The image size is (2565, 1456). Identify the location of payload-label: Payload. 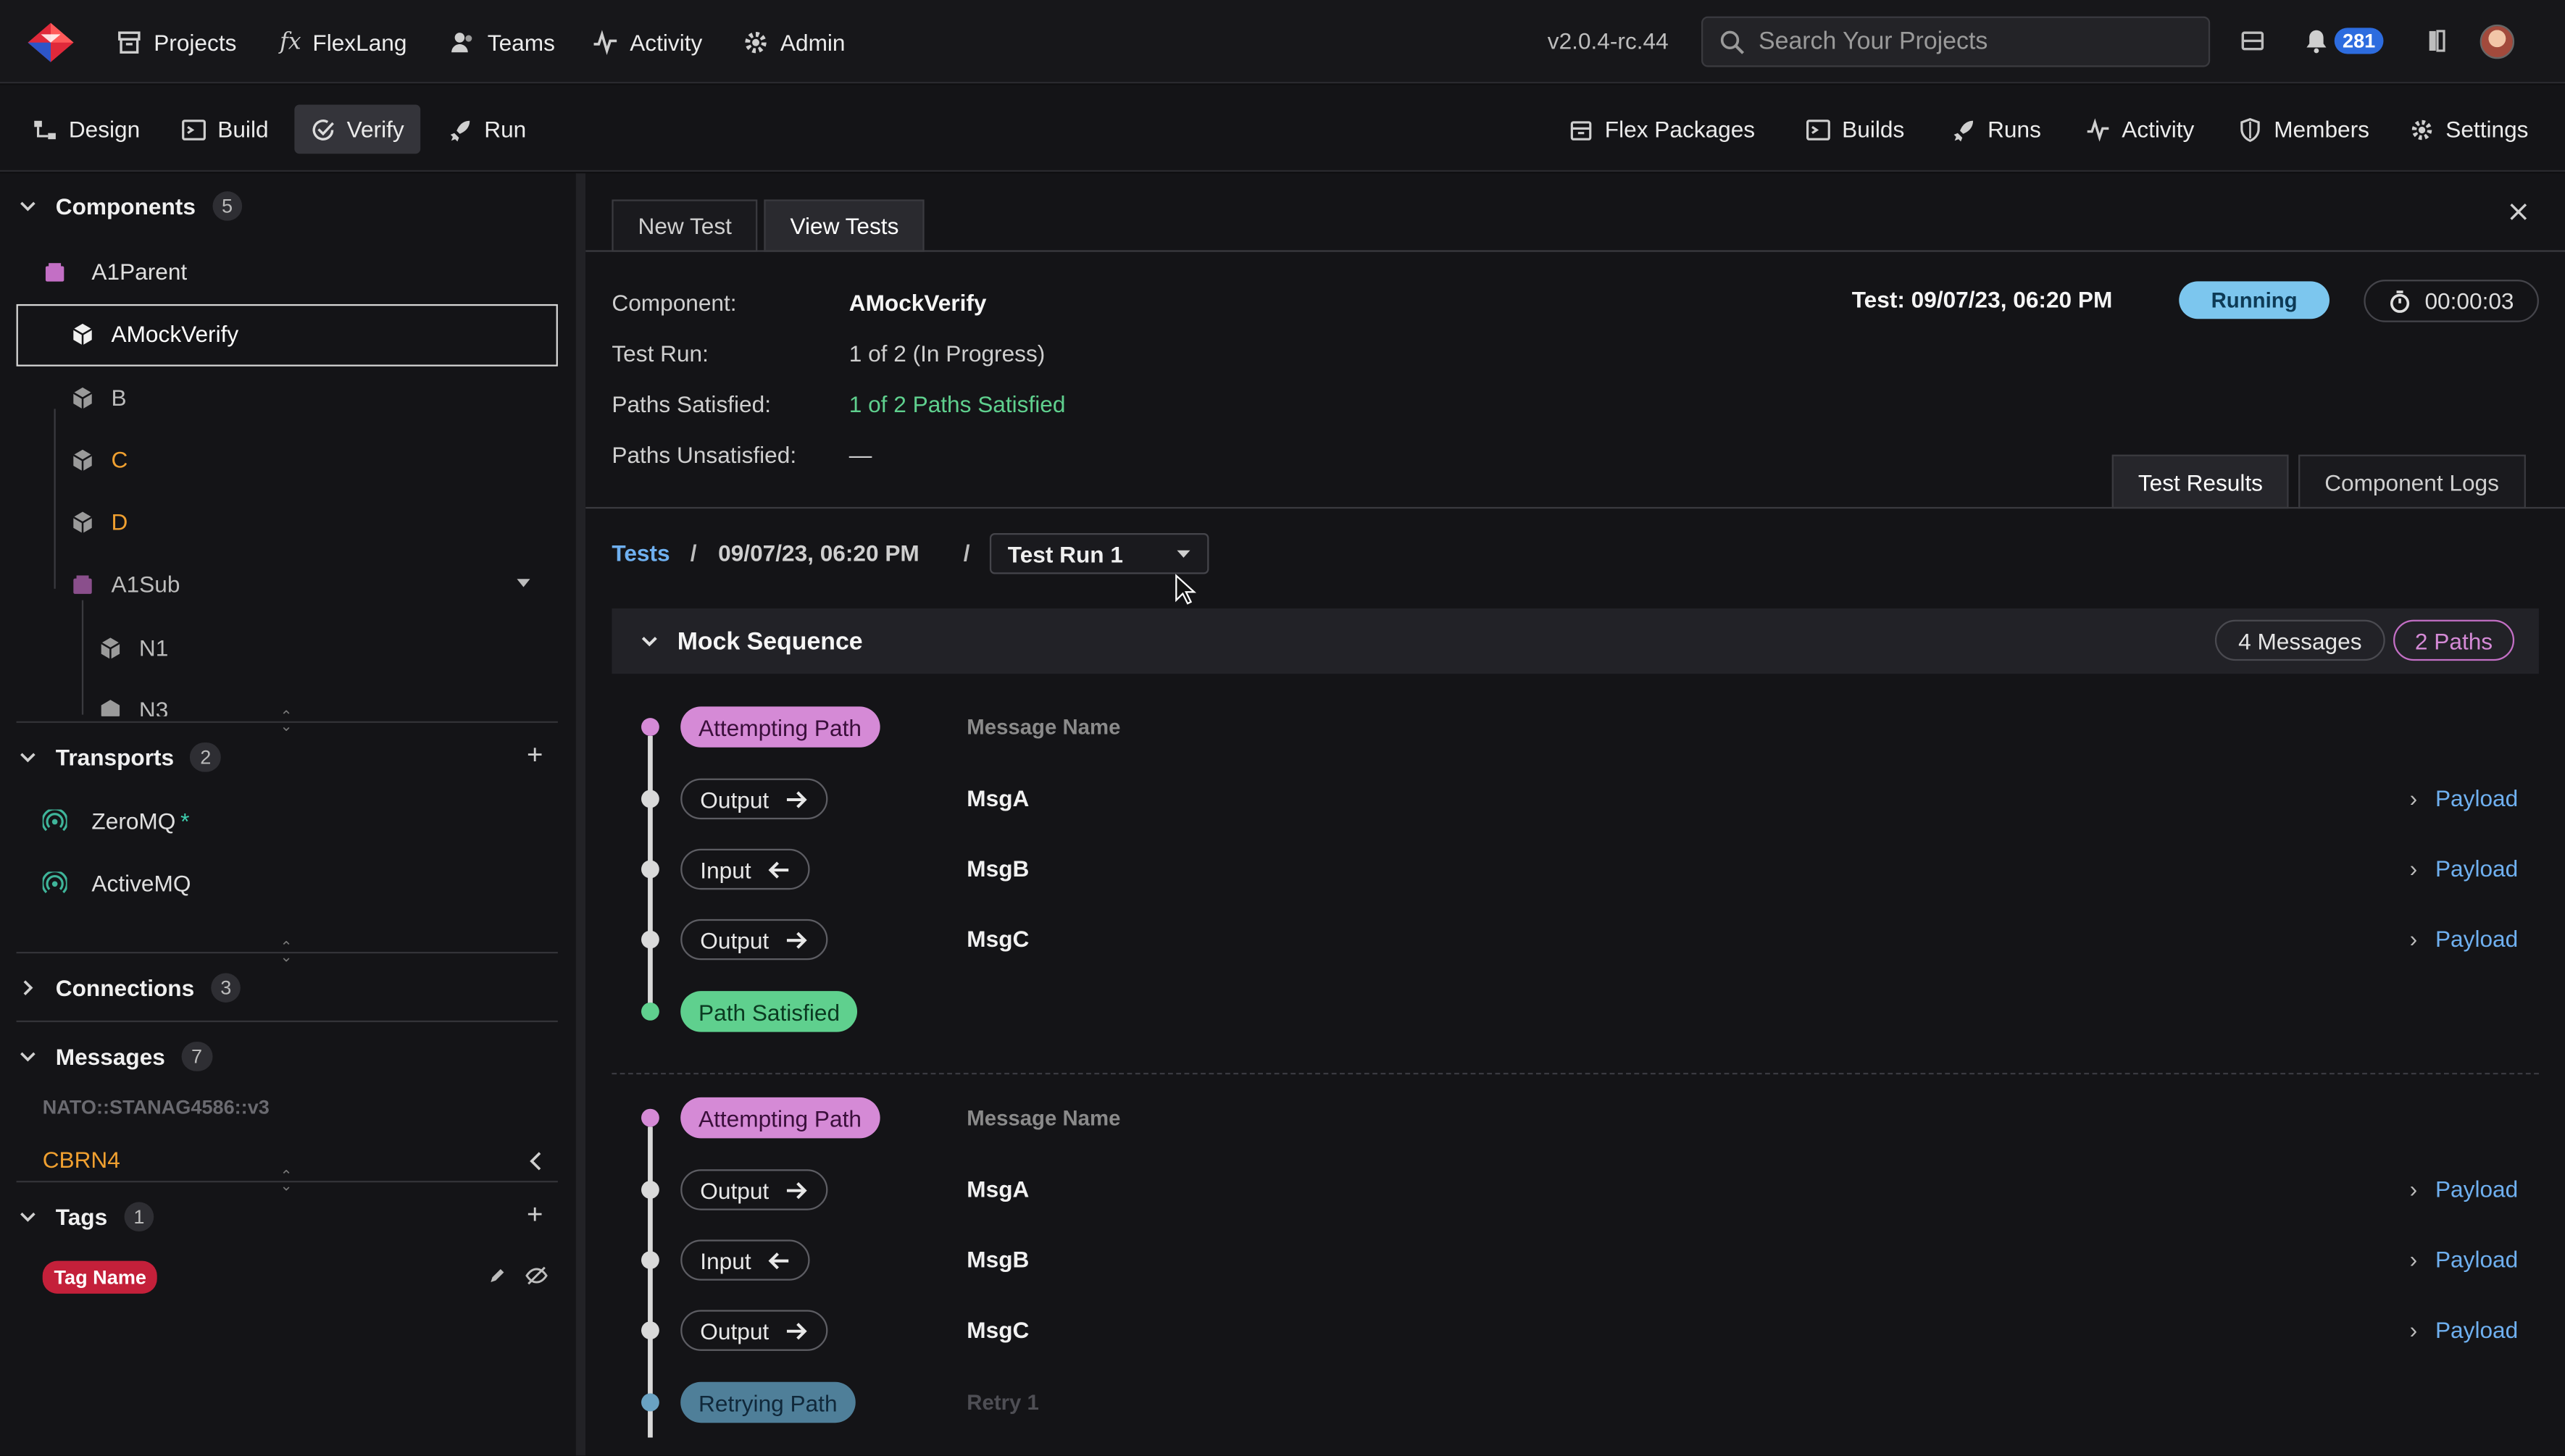
(2477, 1189).